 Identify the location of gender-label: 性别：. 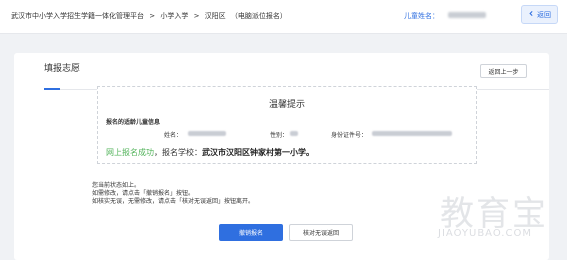
(279, 135).